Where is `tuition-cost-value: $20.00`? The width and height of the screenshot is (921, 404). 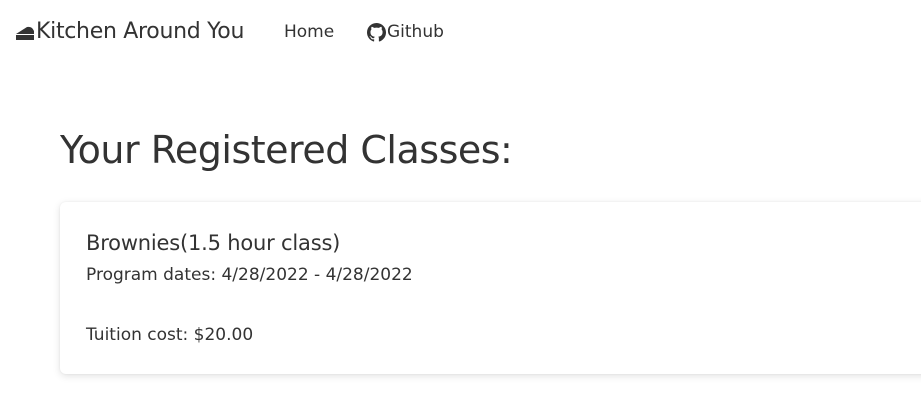 tuition-cost-value: $20.00 is located at coordinates (223, 335).